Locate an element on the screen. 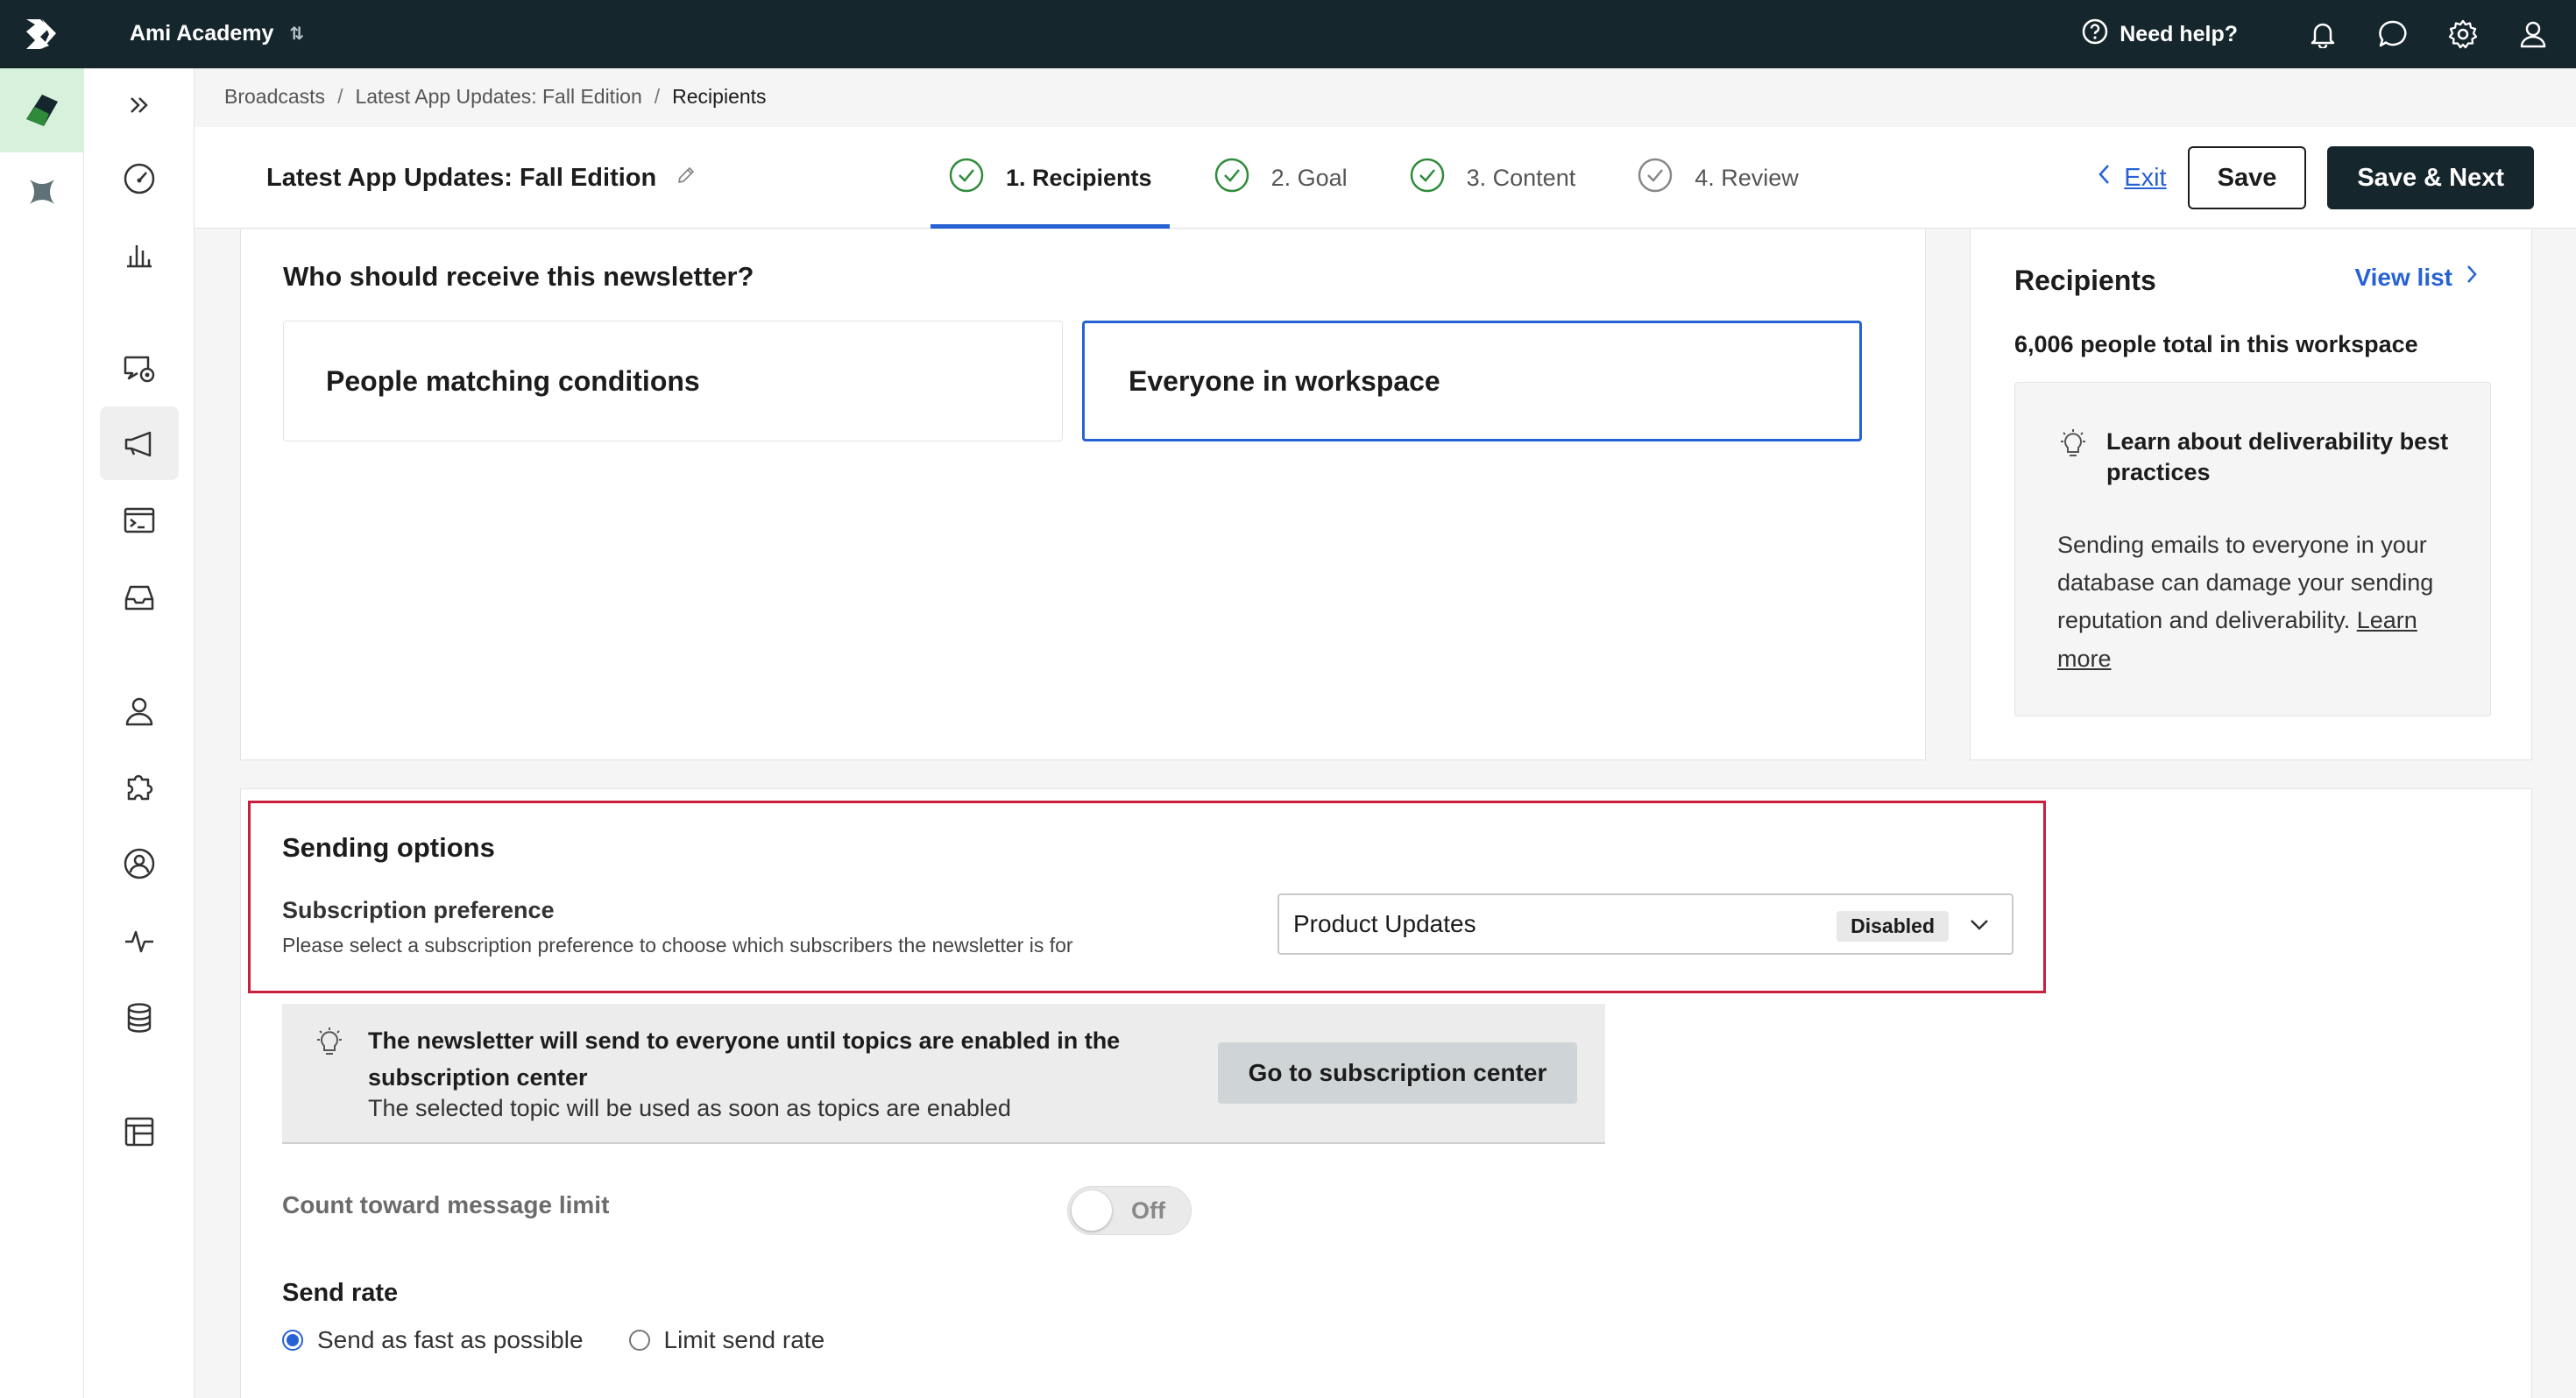 The height and width of the screenshot is (1398, 2576). exit-link: Exit is located at coordinates (2131, 178).